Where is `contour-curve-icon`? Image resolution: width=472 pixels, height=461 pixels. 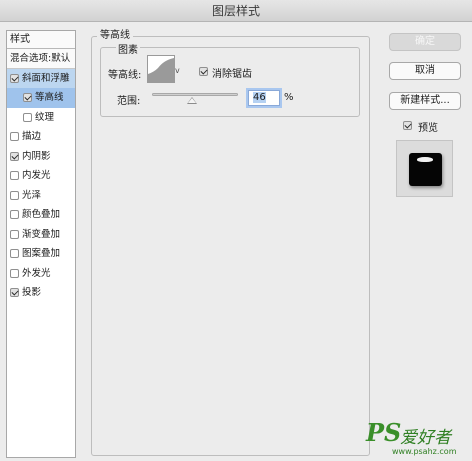 contour-curve-icon is located at coordinates (161, 70).